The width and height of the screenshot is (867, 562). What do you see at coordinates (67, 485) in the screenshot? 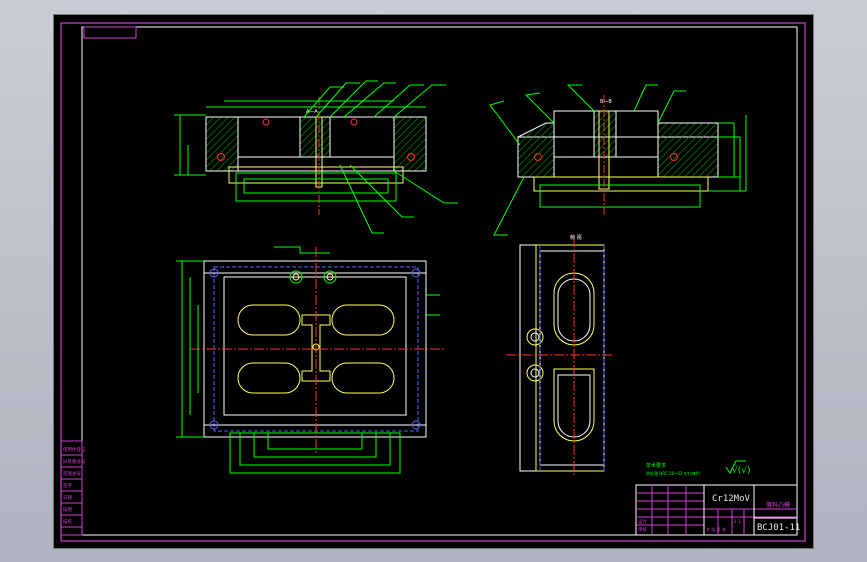
I see `side-label: 签字` at bounding box center [67, 485].